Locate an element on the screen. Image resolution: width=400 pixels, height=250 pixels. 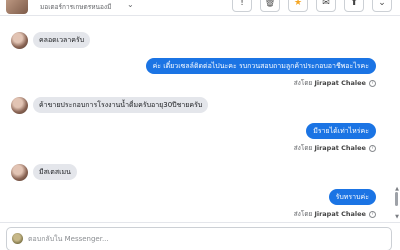
reply-input is located at coordinates (198, 238).